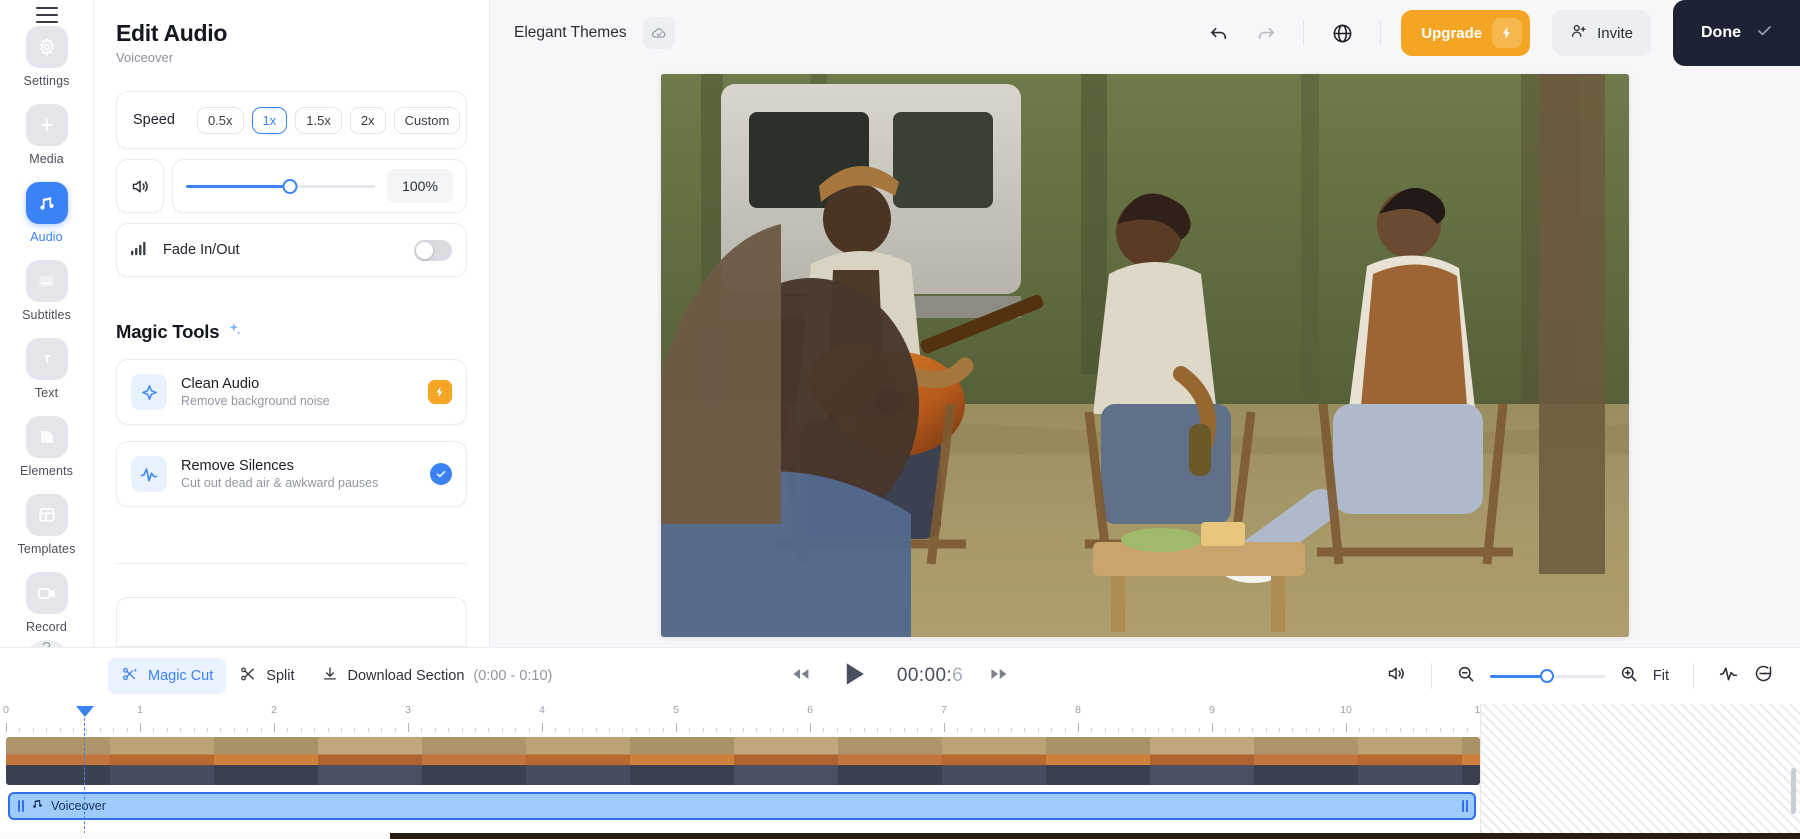 This screenshot has height=839, width=1800. I want to click on sidebar-item-elements: Elements, so click(47, 445).